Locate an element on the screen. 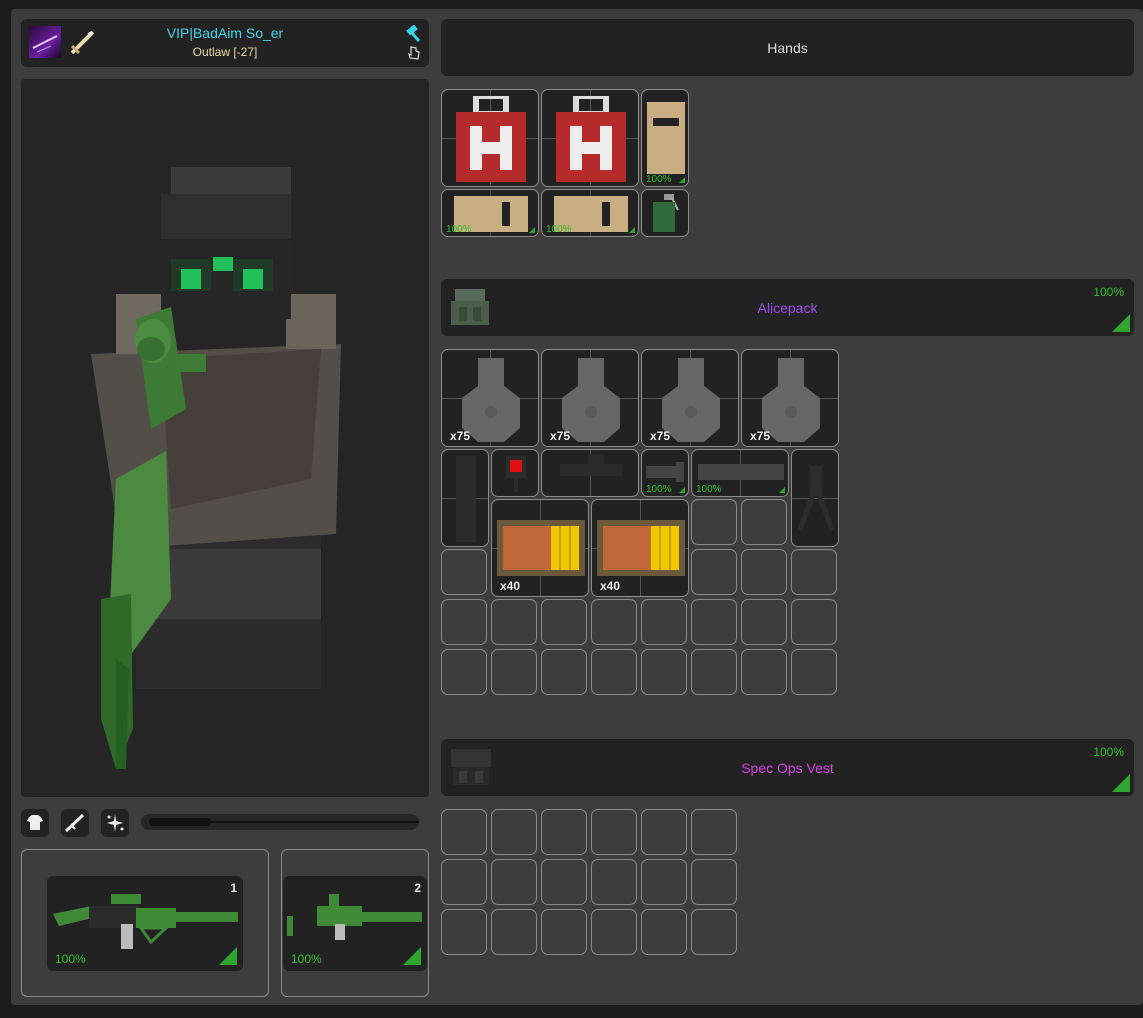 Image resolution: width=1143 pixels, height=1018 pixels. grenade-icon is located at coordinates (666, 213).